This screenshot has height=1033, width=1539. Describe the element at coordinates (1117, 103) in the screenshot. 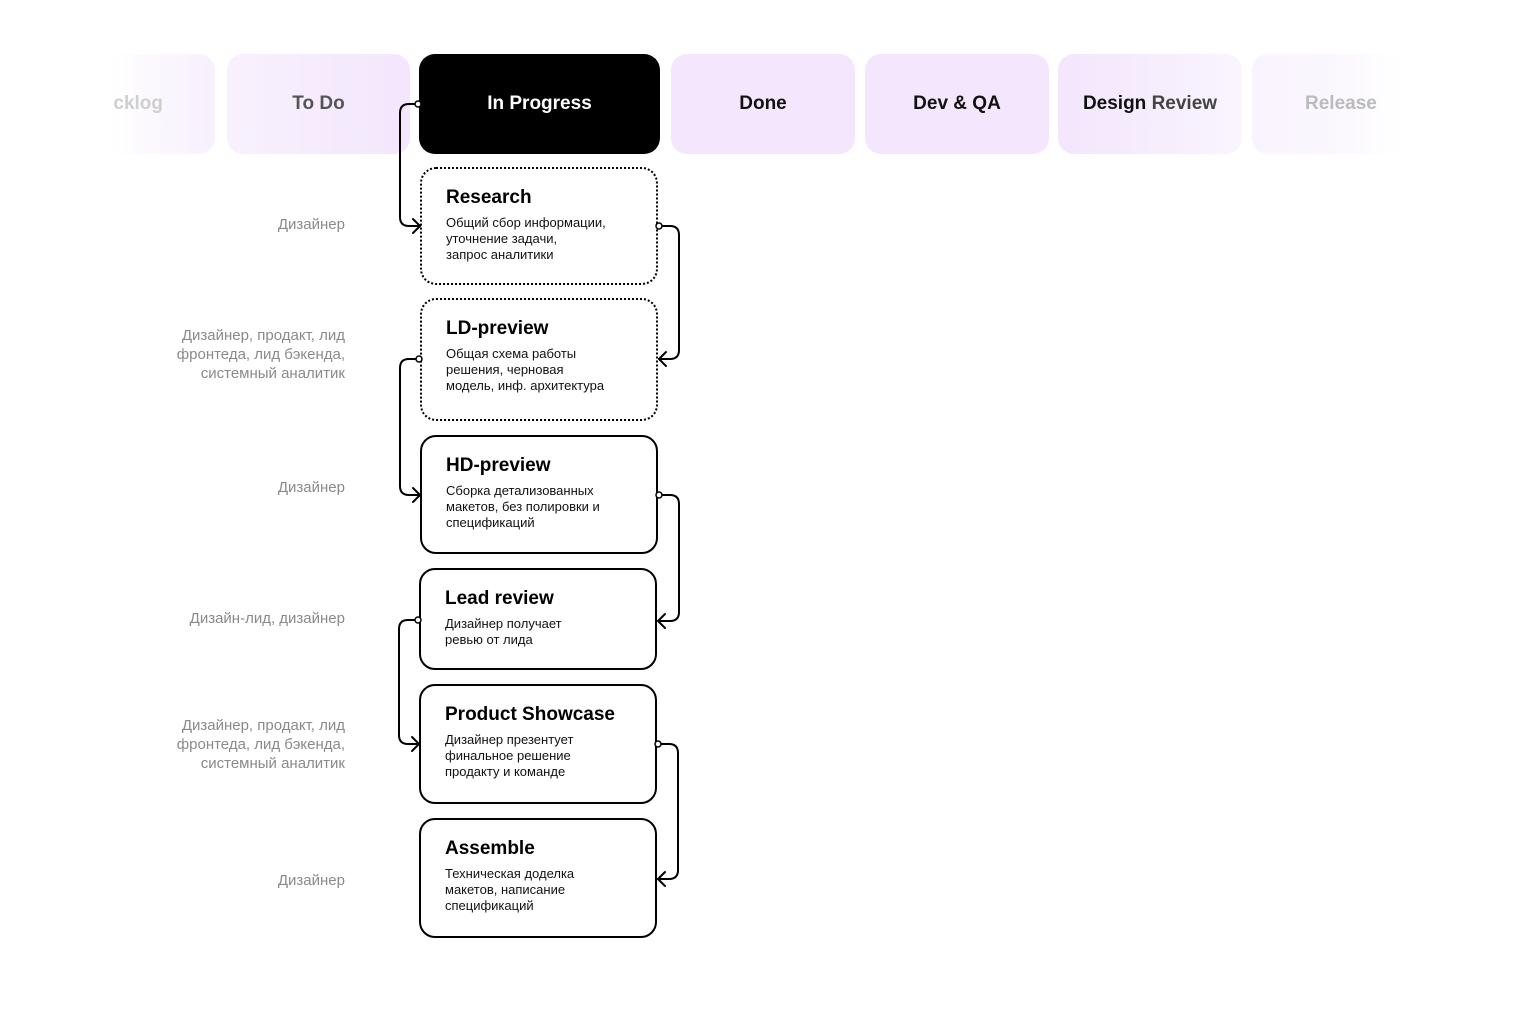

I see `column-design-review-label-part1: Design` at that location.